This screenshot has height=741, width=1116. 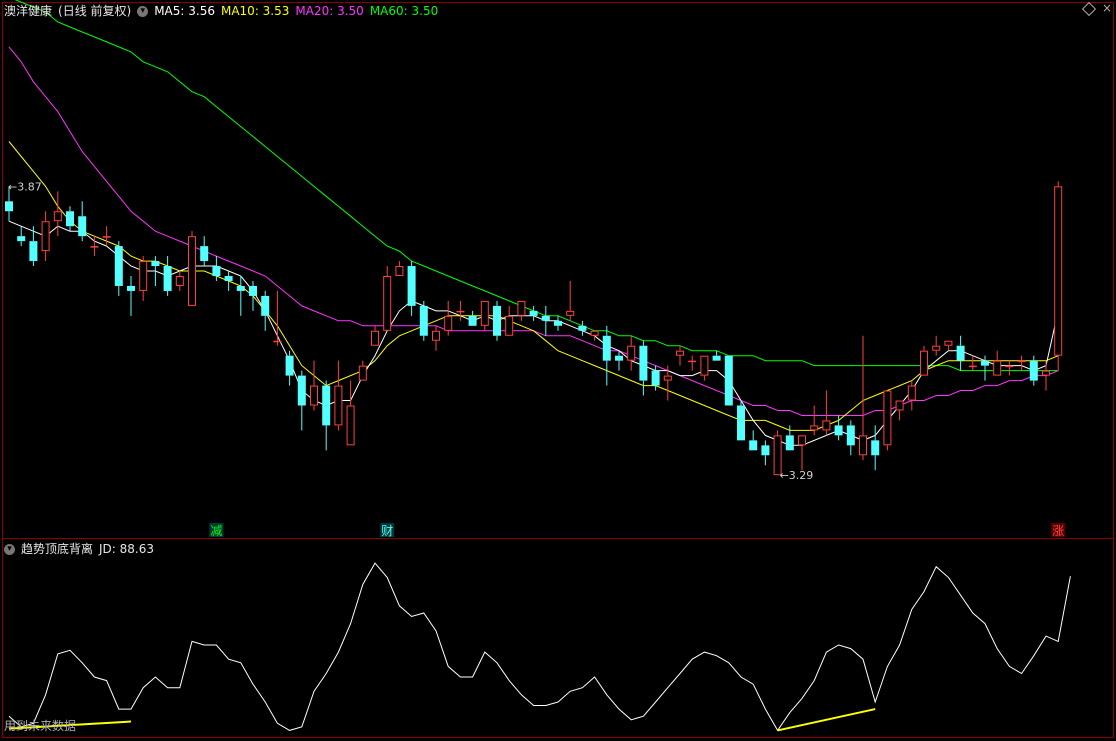 I want to click on low-price-label: ←3.29, so click(x=797, y=475).